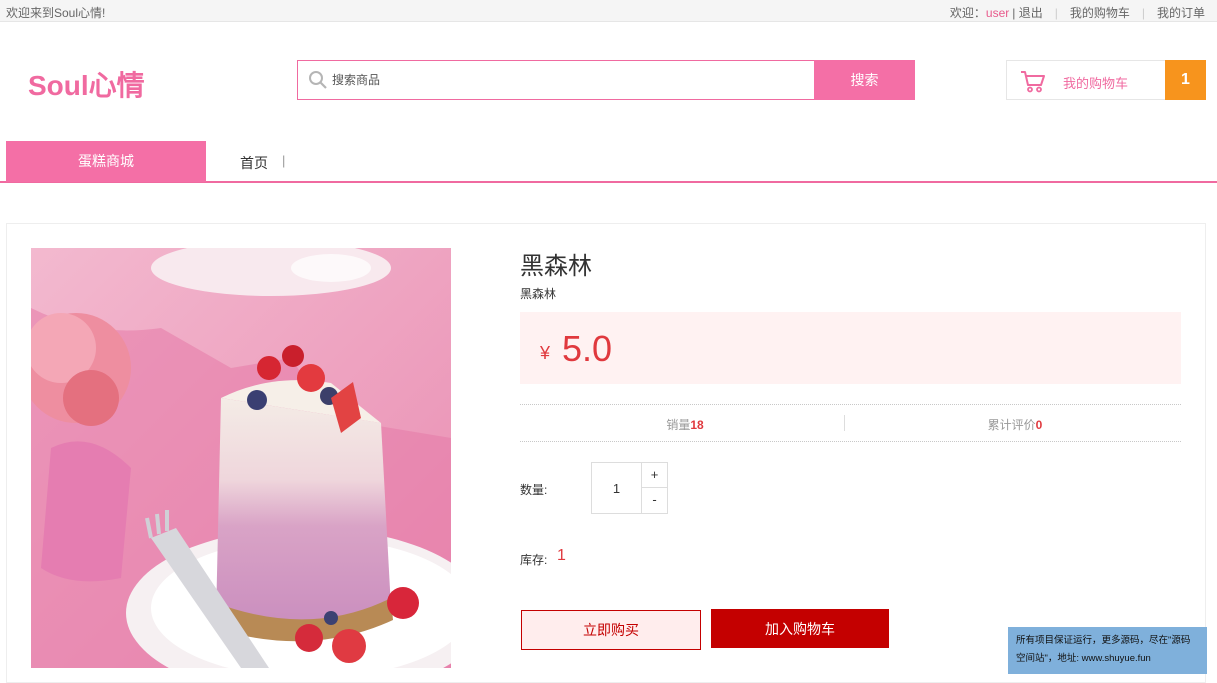  I want to click on product-title: 黑森林, so click(556, 266).